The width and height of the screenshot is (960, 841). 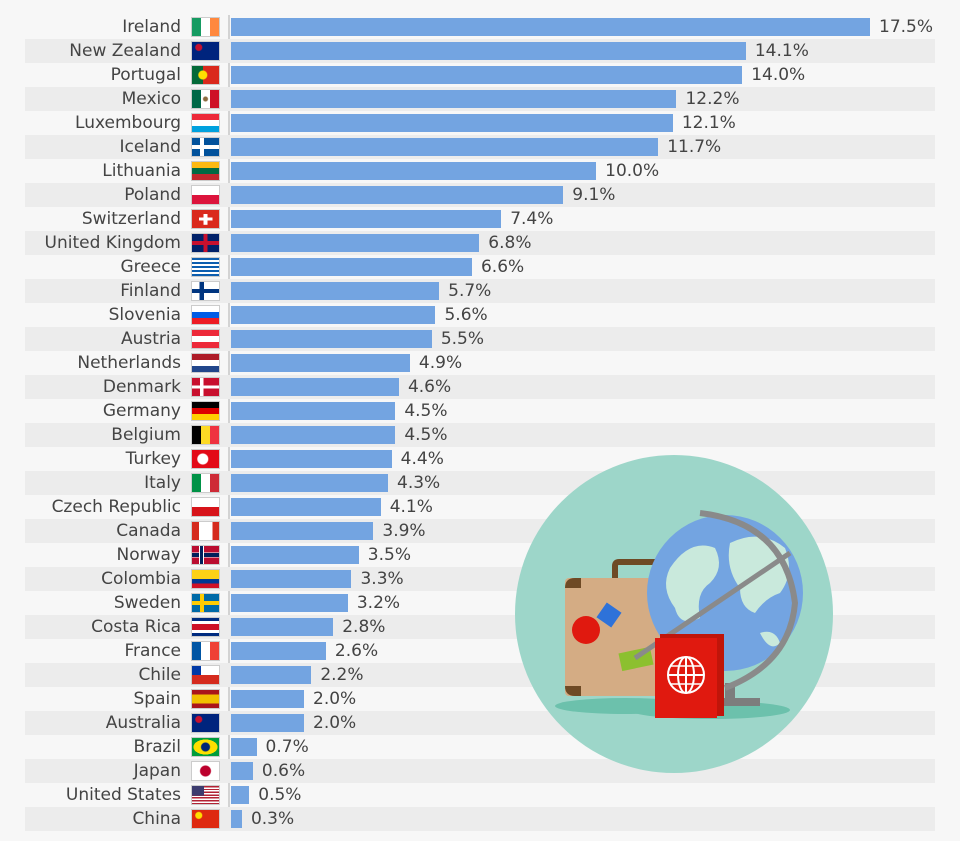 I want to click on mexico-flag-icon, so click(x=205, y=99).